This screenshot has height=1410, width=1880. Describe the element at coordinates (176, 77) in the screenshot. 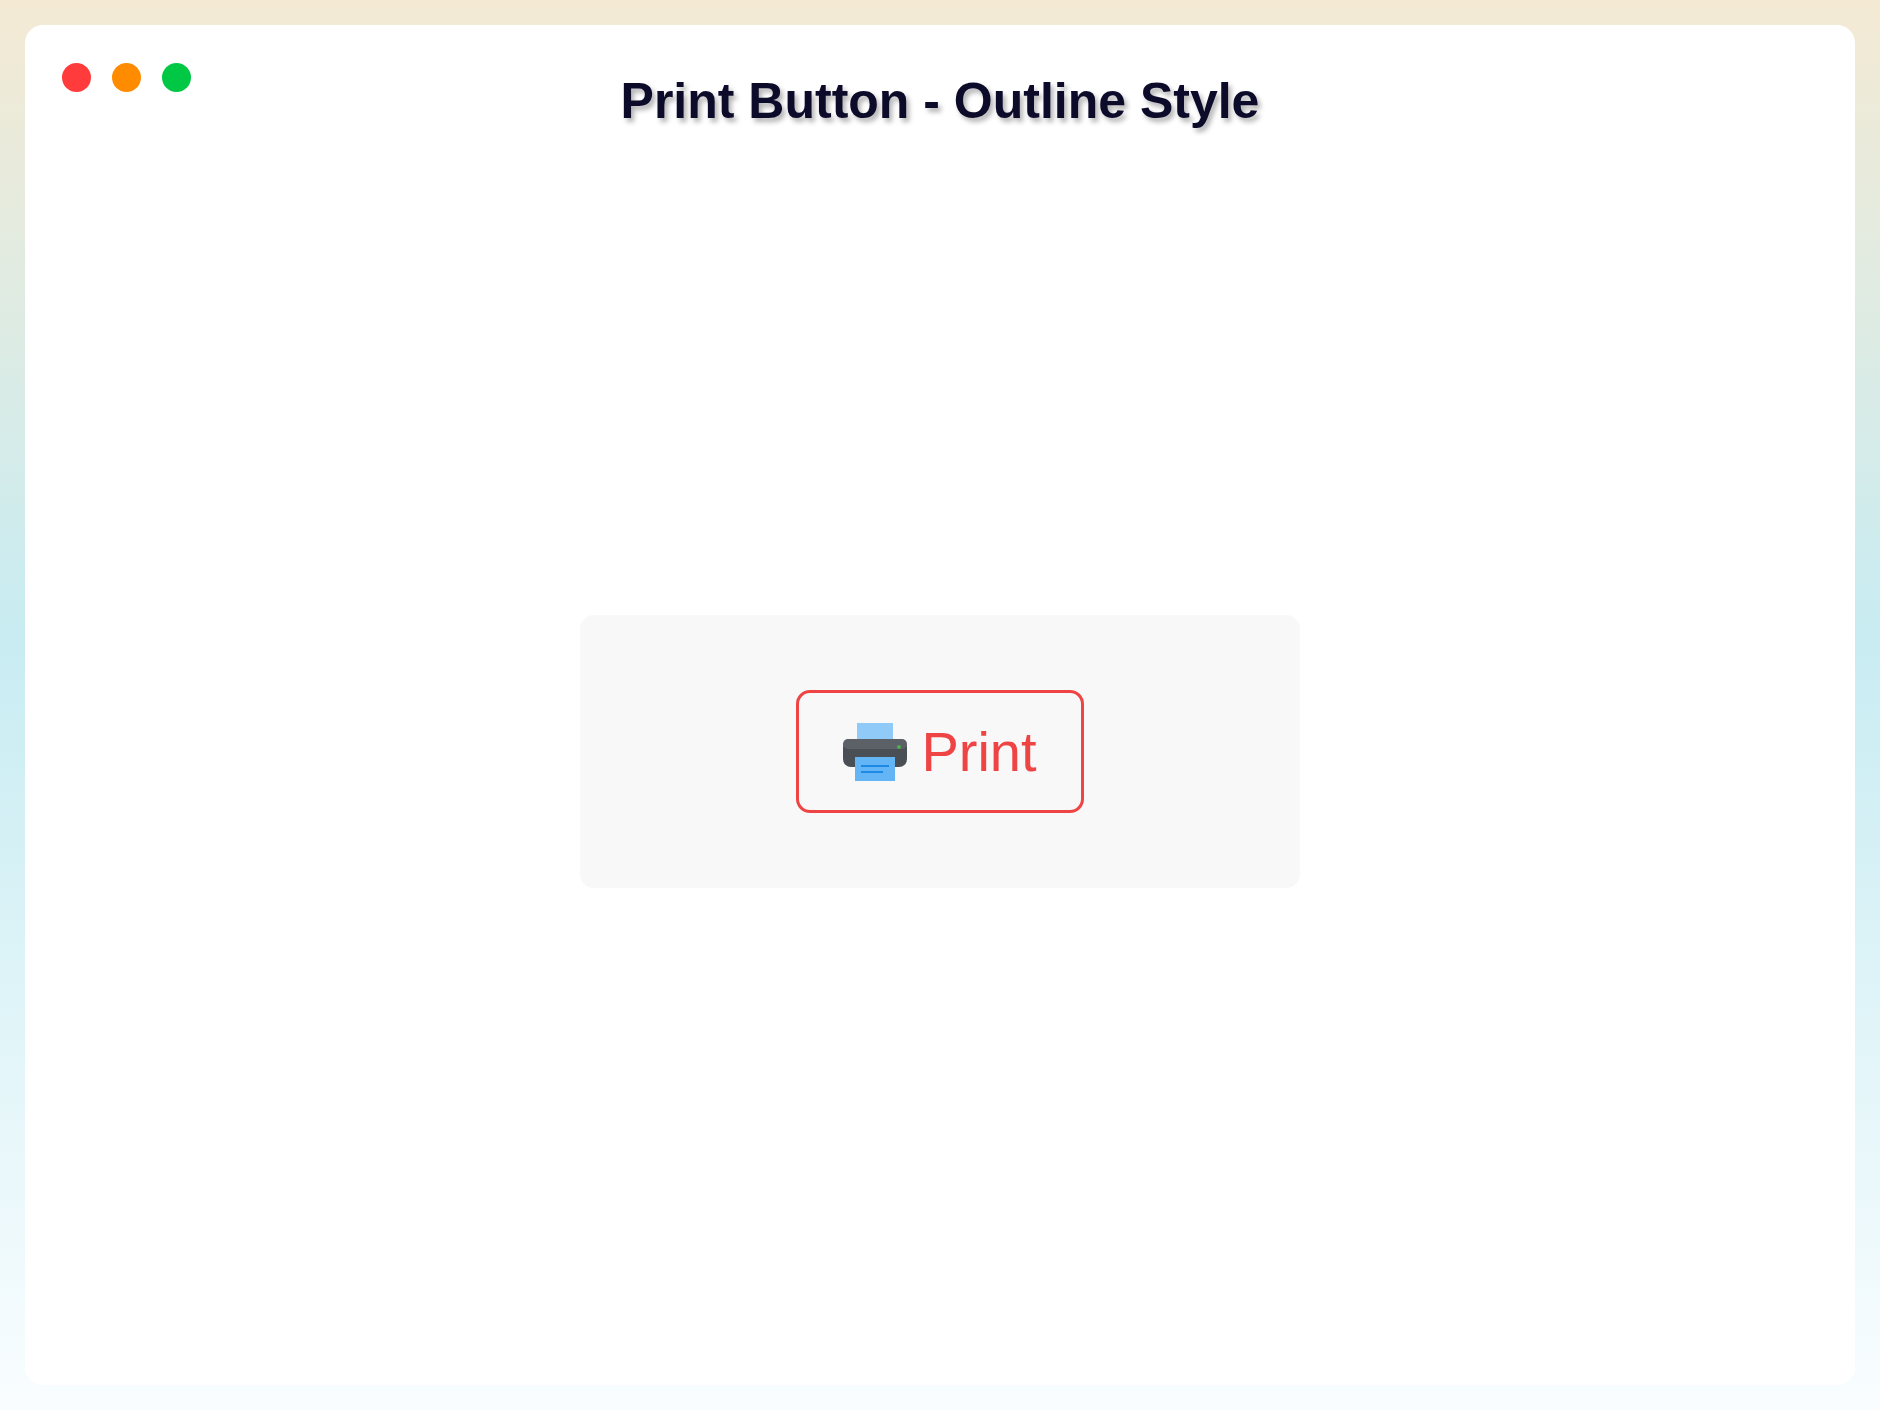

I see `zoom-button` at that location.